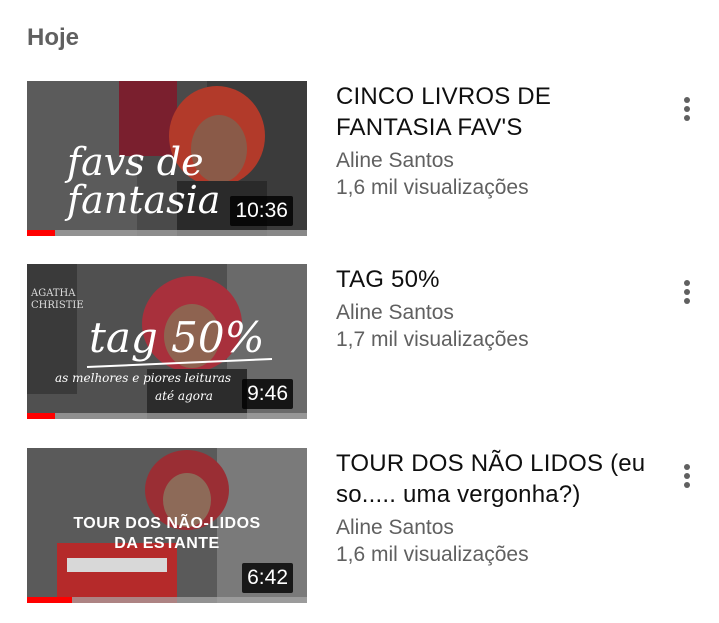 The width and height of the screenshot is (719, 623). I want to click on thumbnail-caption: tag 50%, so click(177, 337).